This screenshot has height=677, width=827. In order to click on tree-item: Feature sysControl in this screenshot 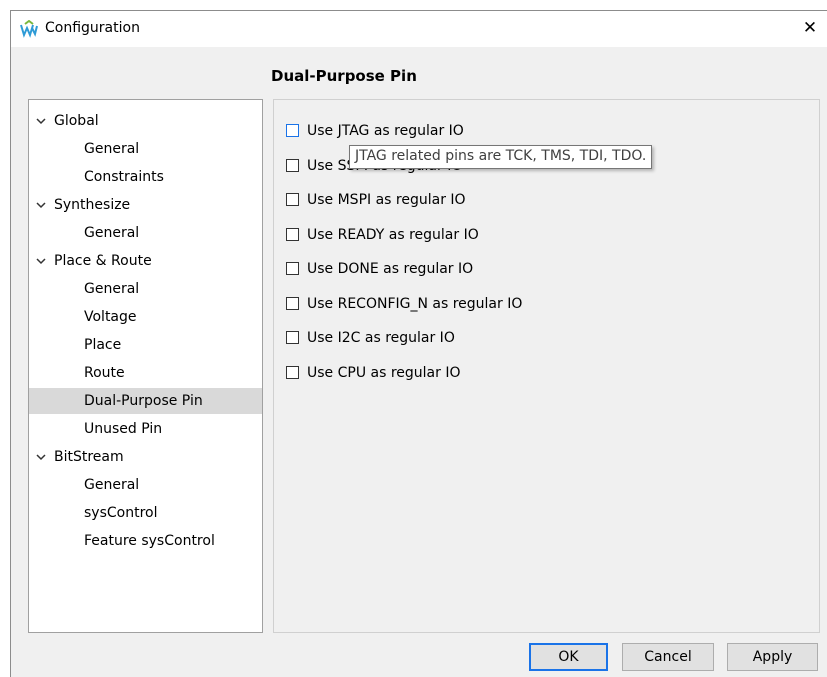, I will do `click(145, 541)`.